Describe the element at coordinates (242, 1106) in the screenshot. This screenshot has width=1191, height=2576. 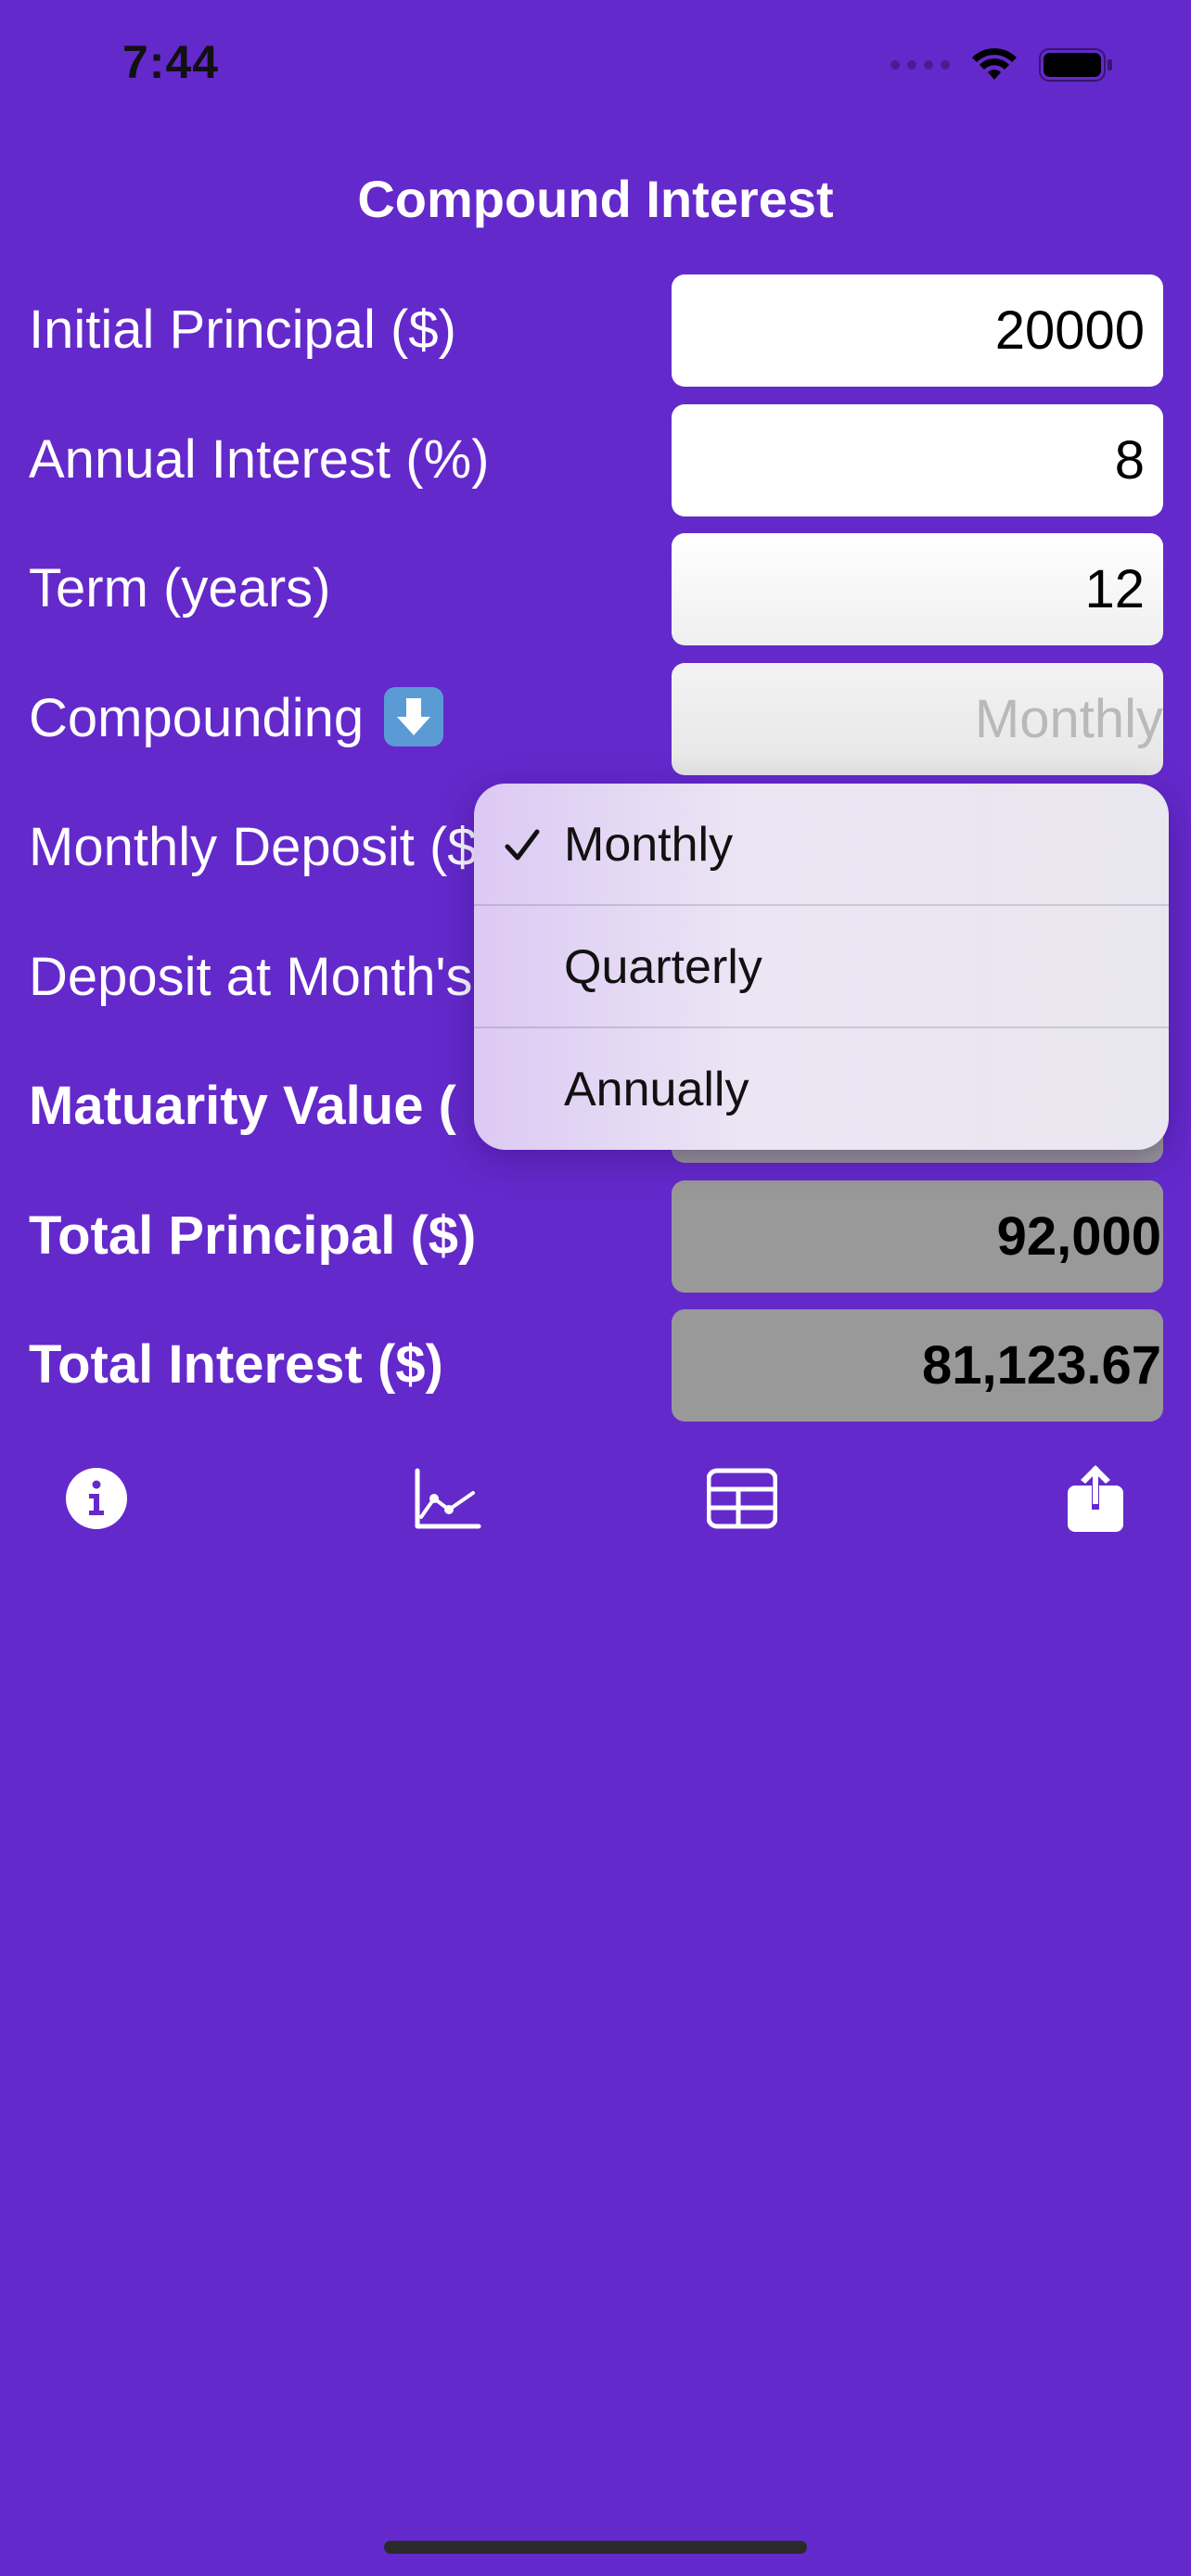
I see `maturity-value-label: Matuarity Value (` at that location.